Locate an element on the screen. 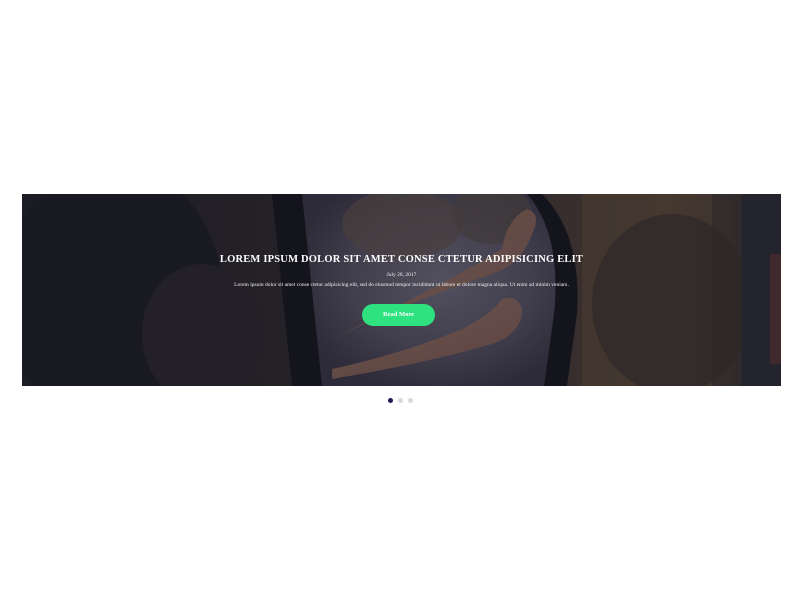 Image resolution: width=800 pixels, height=600 pixels. read-more-button: Read More is located at coordinates (398, 315).